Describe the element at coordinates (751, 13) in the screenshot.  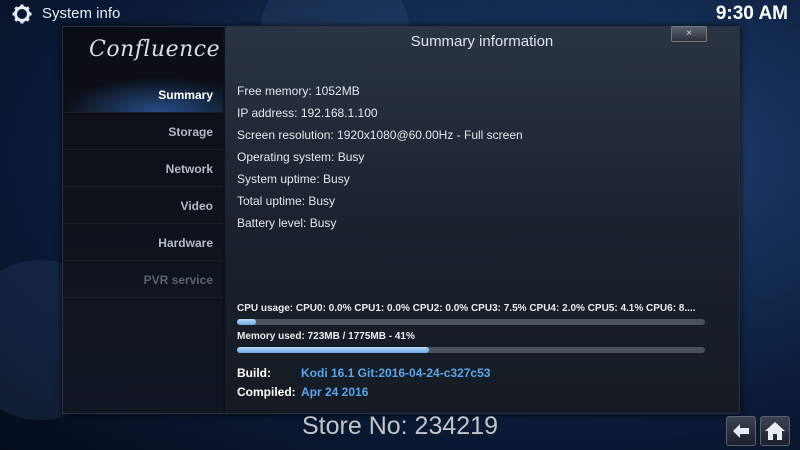
I see `clock: 9:30 AM` at that location.